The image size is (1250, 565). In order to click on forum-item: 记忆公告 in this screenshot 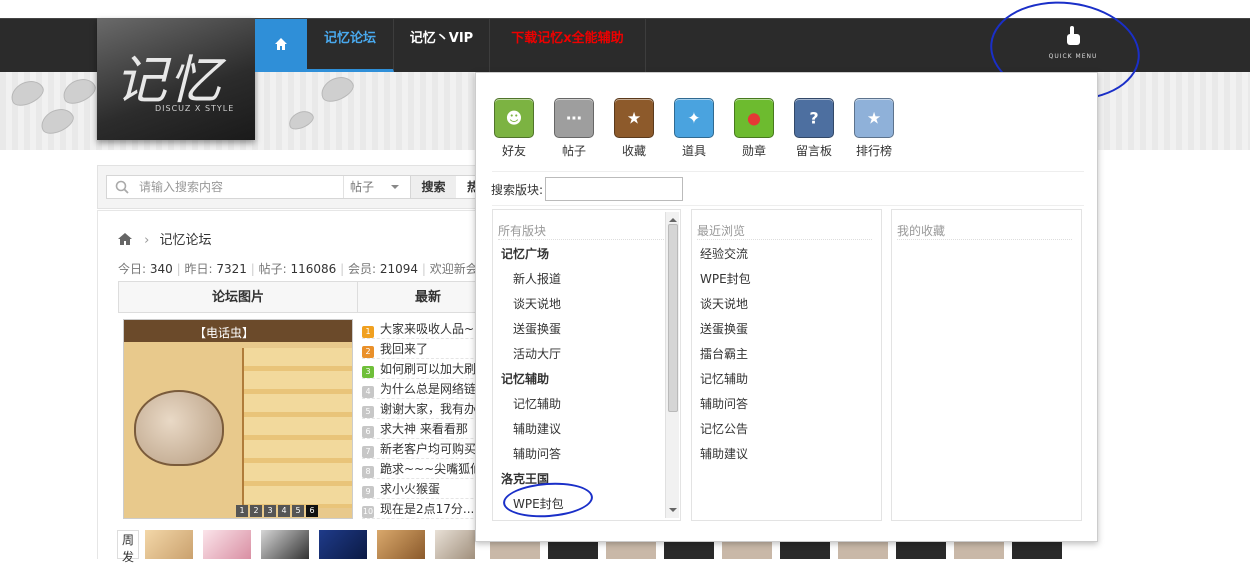, I will do `click(786, 429)`.